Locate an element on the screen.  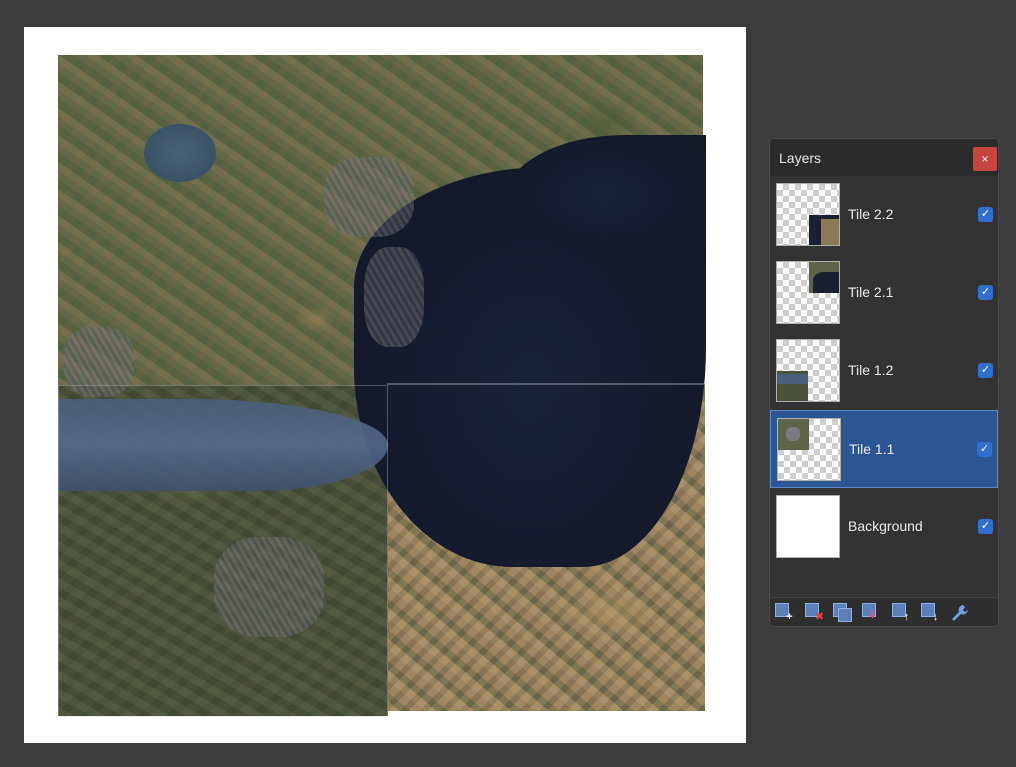
delete-layer-button: ✖ is located at coordinates (815, 613).